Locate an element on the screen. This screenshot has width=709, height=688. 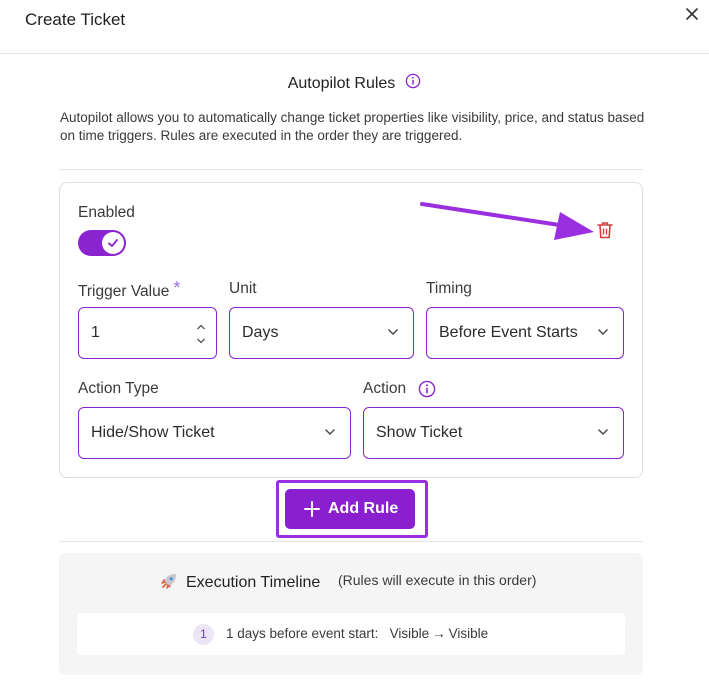
close-icon is located at coordinates (692, 14).